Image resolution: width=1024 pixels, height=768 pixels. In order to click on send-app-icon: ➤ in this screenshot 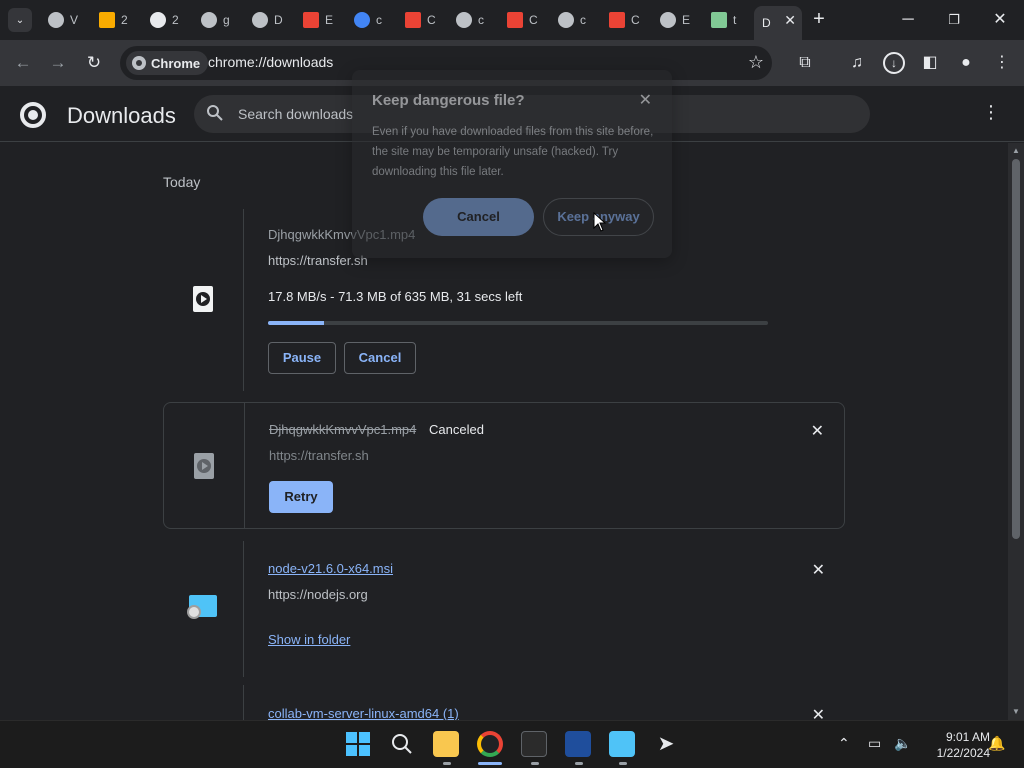, I will do `click(666, 744)`.